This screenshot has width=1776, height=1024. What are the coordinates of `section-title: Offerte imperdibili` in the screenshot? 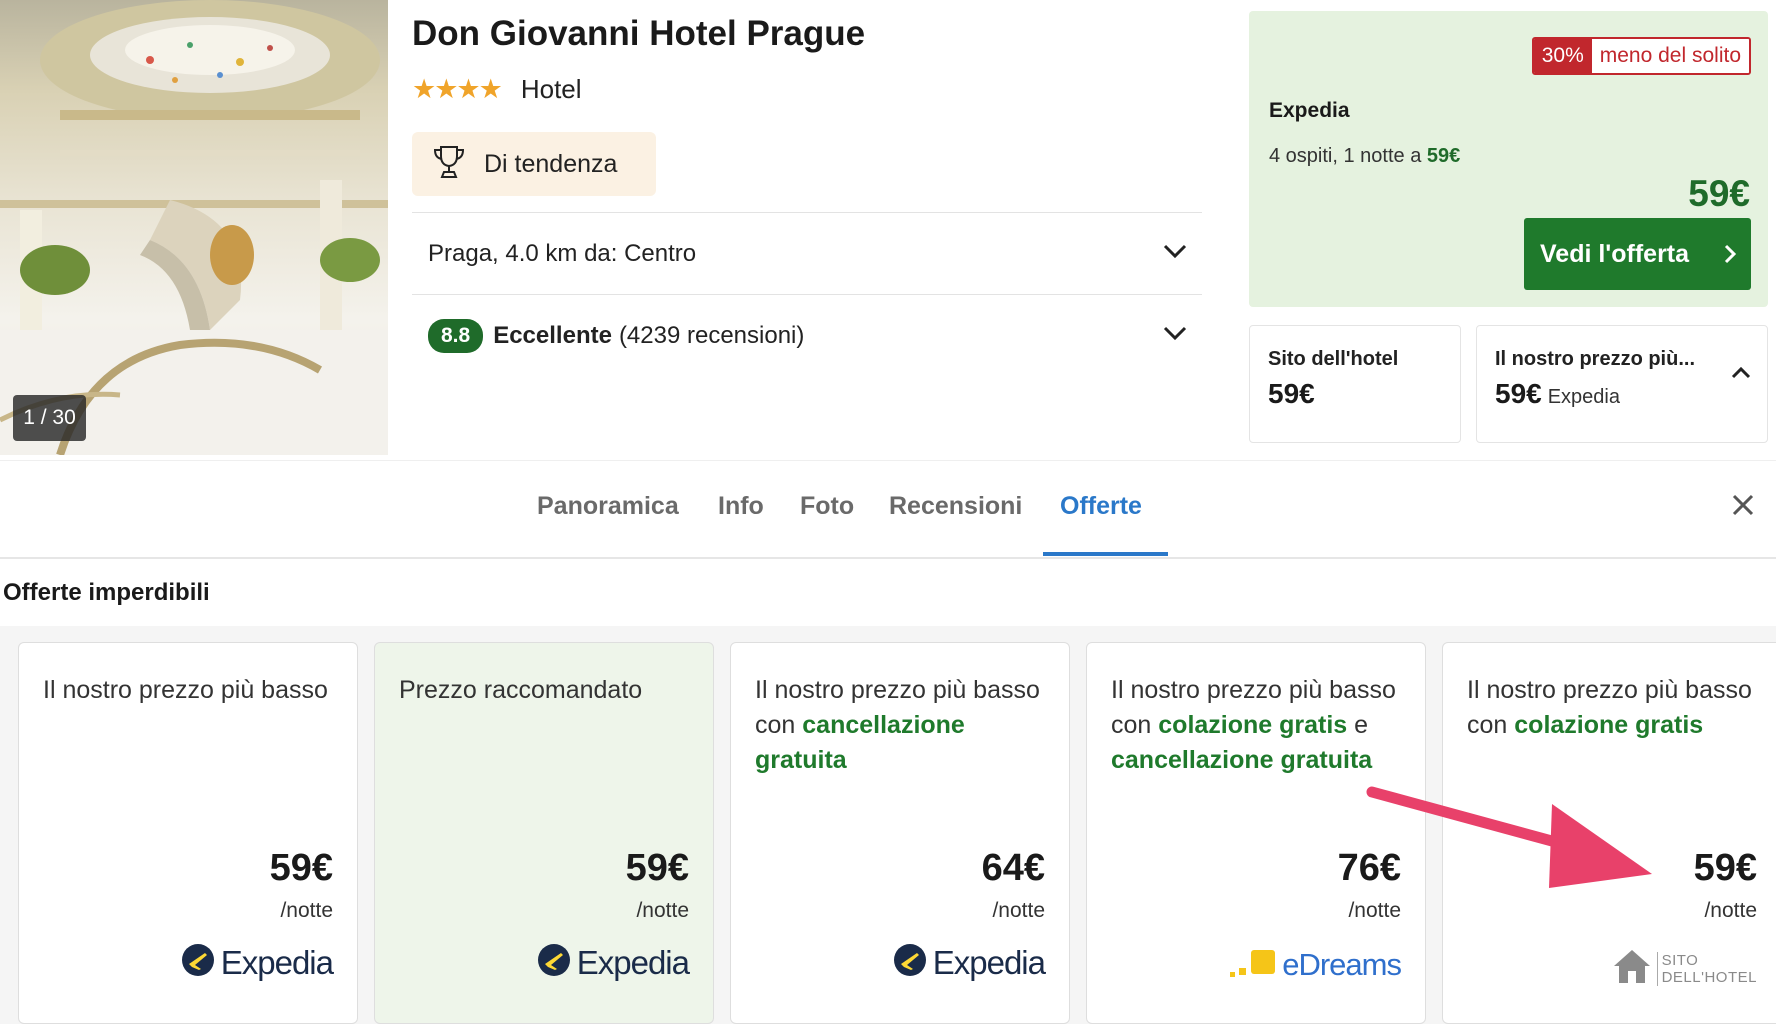 It's located at (106, 592).